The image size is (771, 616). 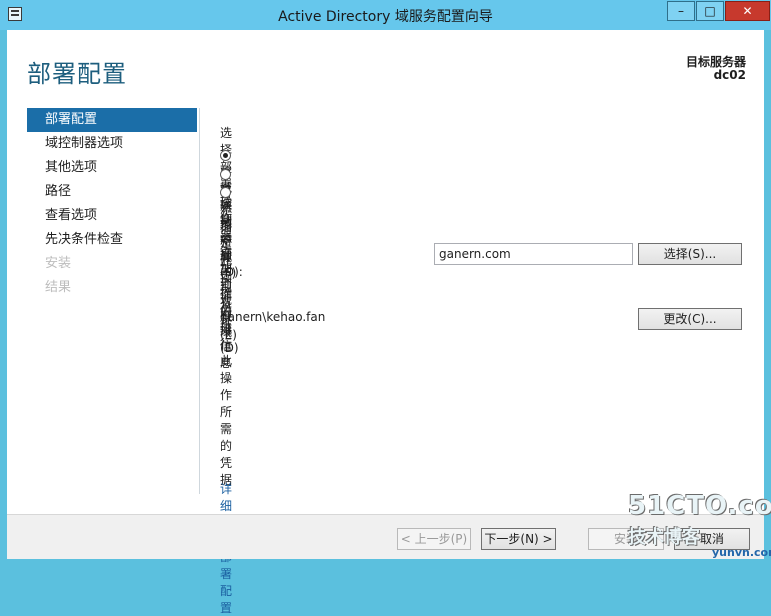 What do you see at coordinates (747, 11) in the screenshot?
I see `close-button: ✕` at bounding box center [747, 11].